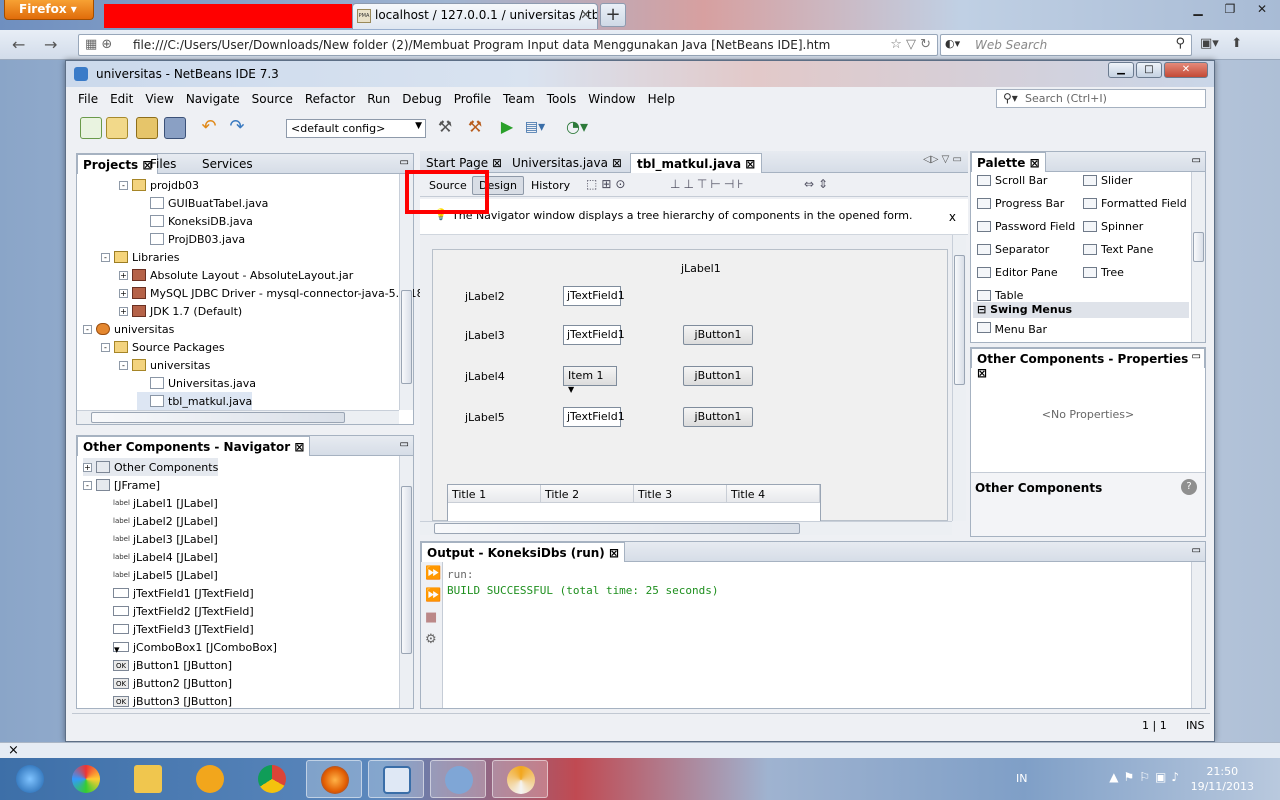 The height and width of the screenshot is (800, 1280). I want to click on navigator-item: + Other Components, so click(151, 467).